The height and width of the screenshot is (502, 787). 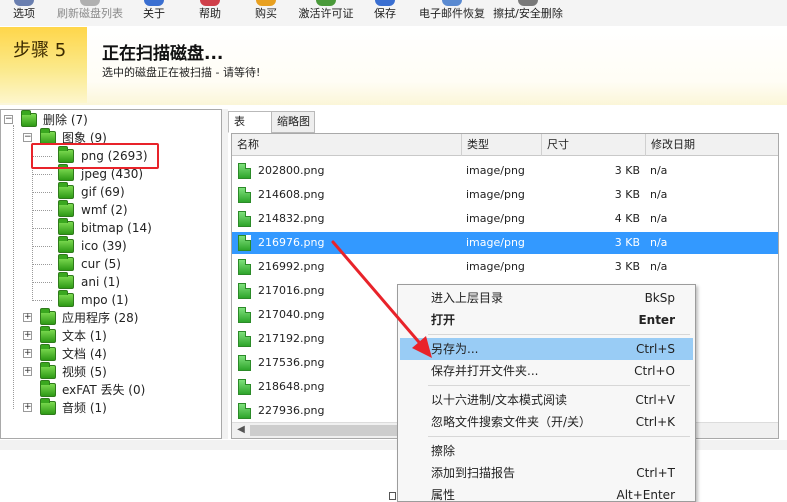 What do you see at coordinates (266, 13) in the screenshot?
I see `buy-button: 购买` at bounding box center [266, 13].